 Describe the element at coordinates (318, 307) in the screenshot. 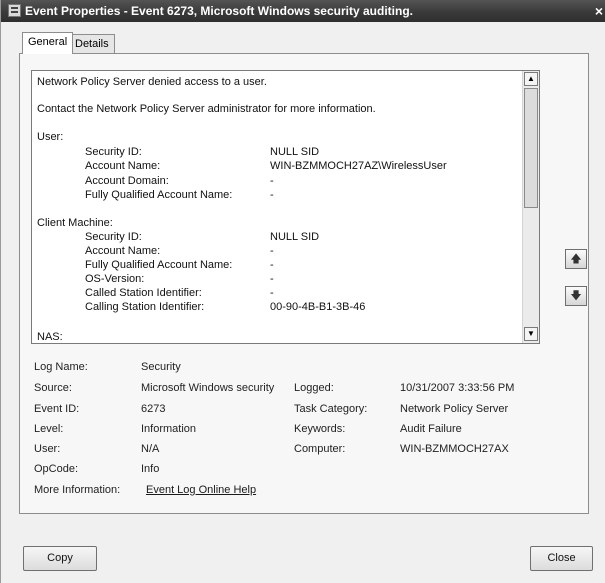

I see `field-value: 00-90-4B-B1-3B-46` at that location.